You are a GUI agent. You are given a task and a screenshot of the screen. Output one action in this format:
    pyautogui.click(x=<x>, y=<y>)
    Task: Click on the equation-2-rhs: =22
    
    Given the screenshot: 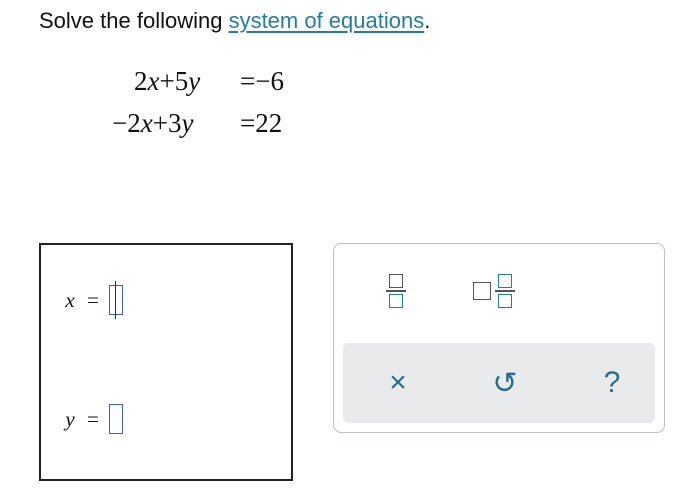 What is the action you would take?
    pyautogui.click(x=261, y=123)
    